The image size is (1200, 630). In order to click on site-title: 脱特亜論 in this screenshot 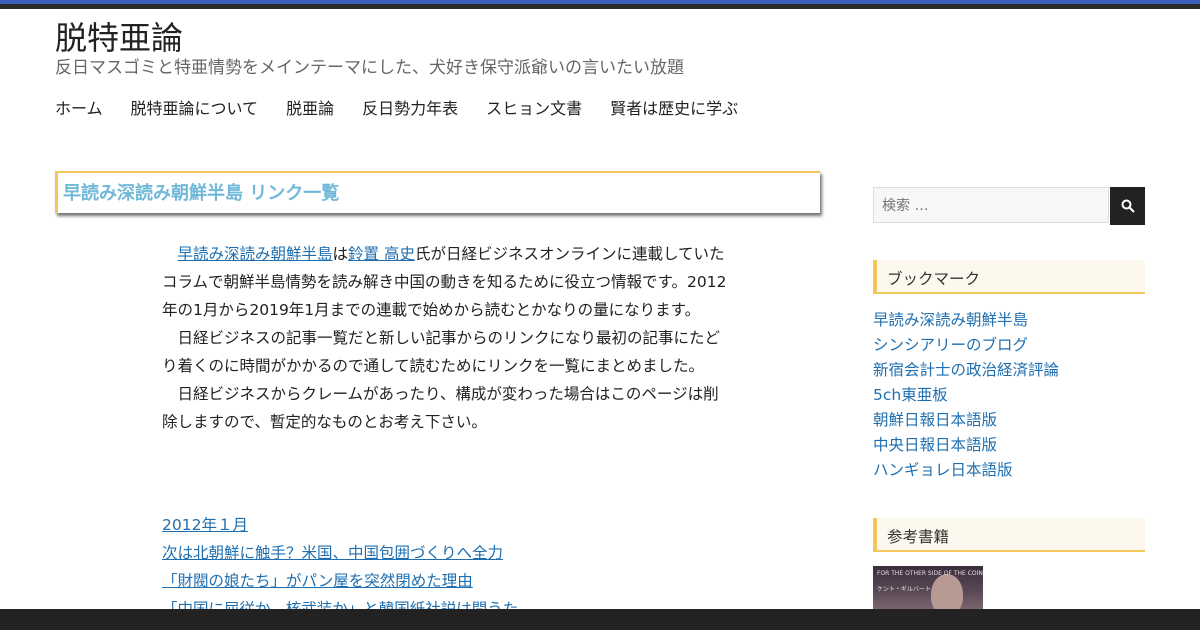, I will do `click(119, 38)`.